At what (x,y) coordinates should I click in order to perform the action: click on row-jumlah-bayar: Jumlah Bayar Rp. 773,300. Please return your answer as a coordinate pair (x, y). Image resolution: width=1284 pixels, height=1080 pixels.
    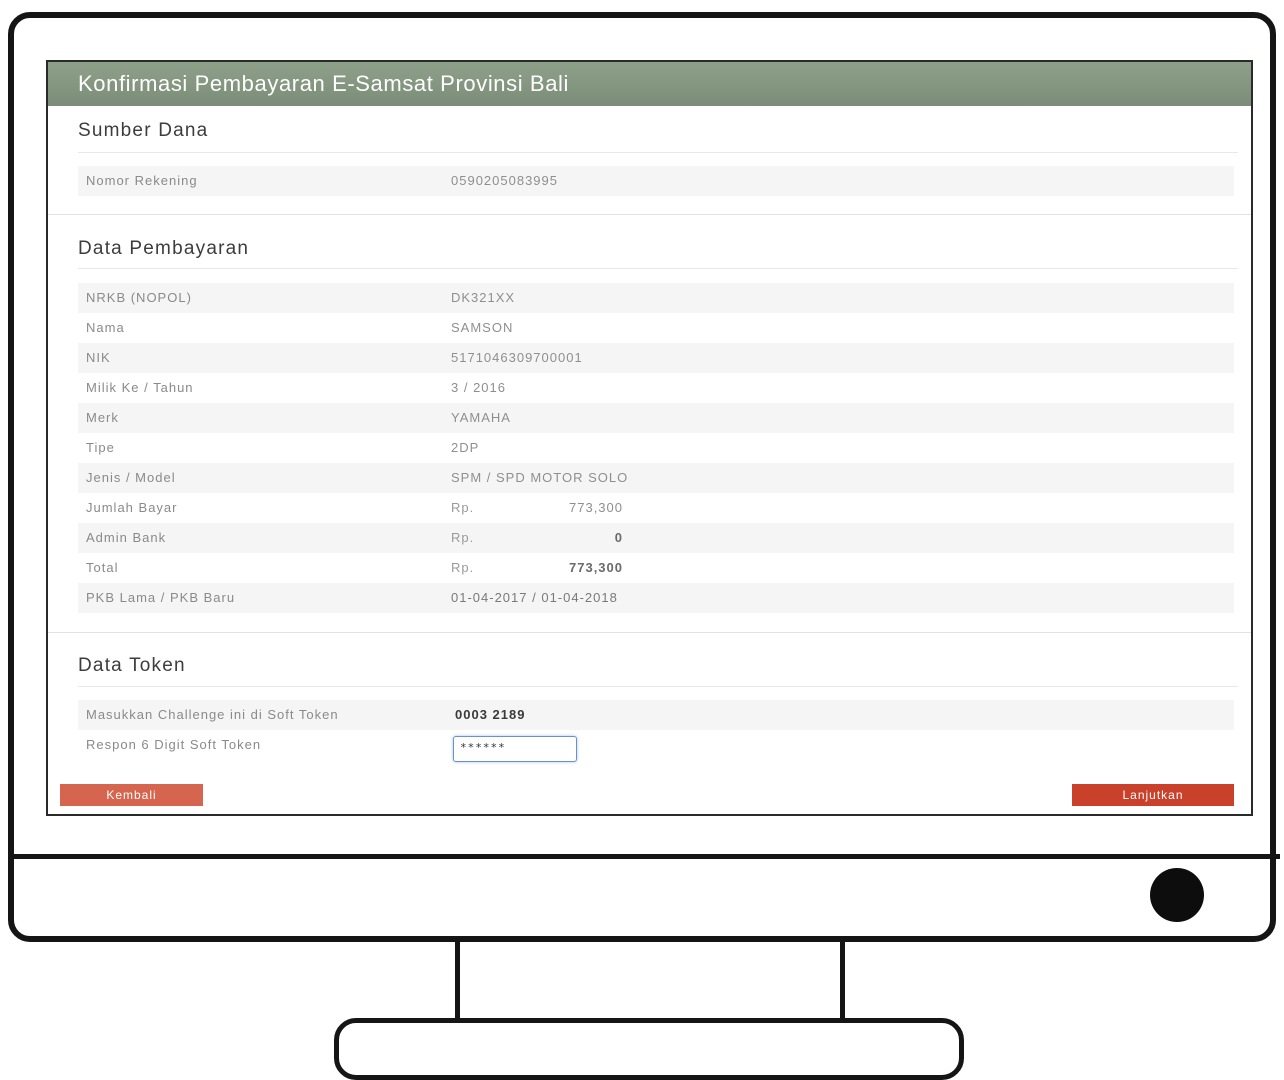
    Looking at the image, I should click on (656, 508).